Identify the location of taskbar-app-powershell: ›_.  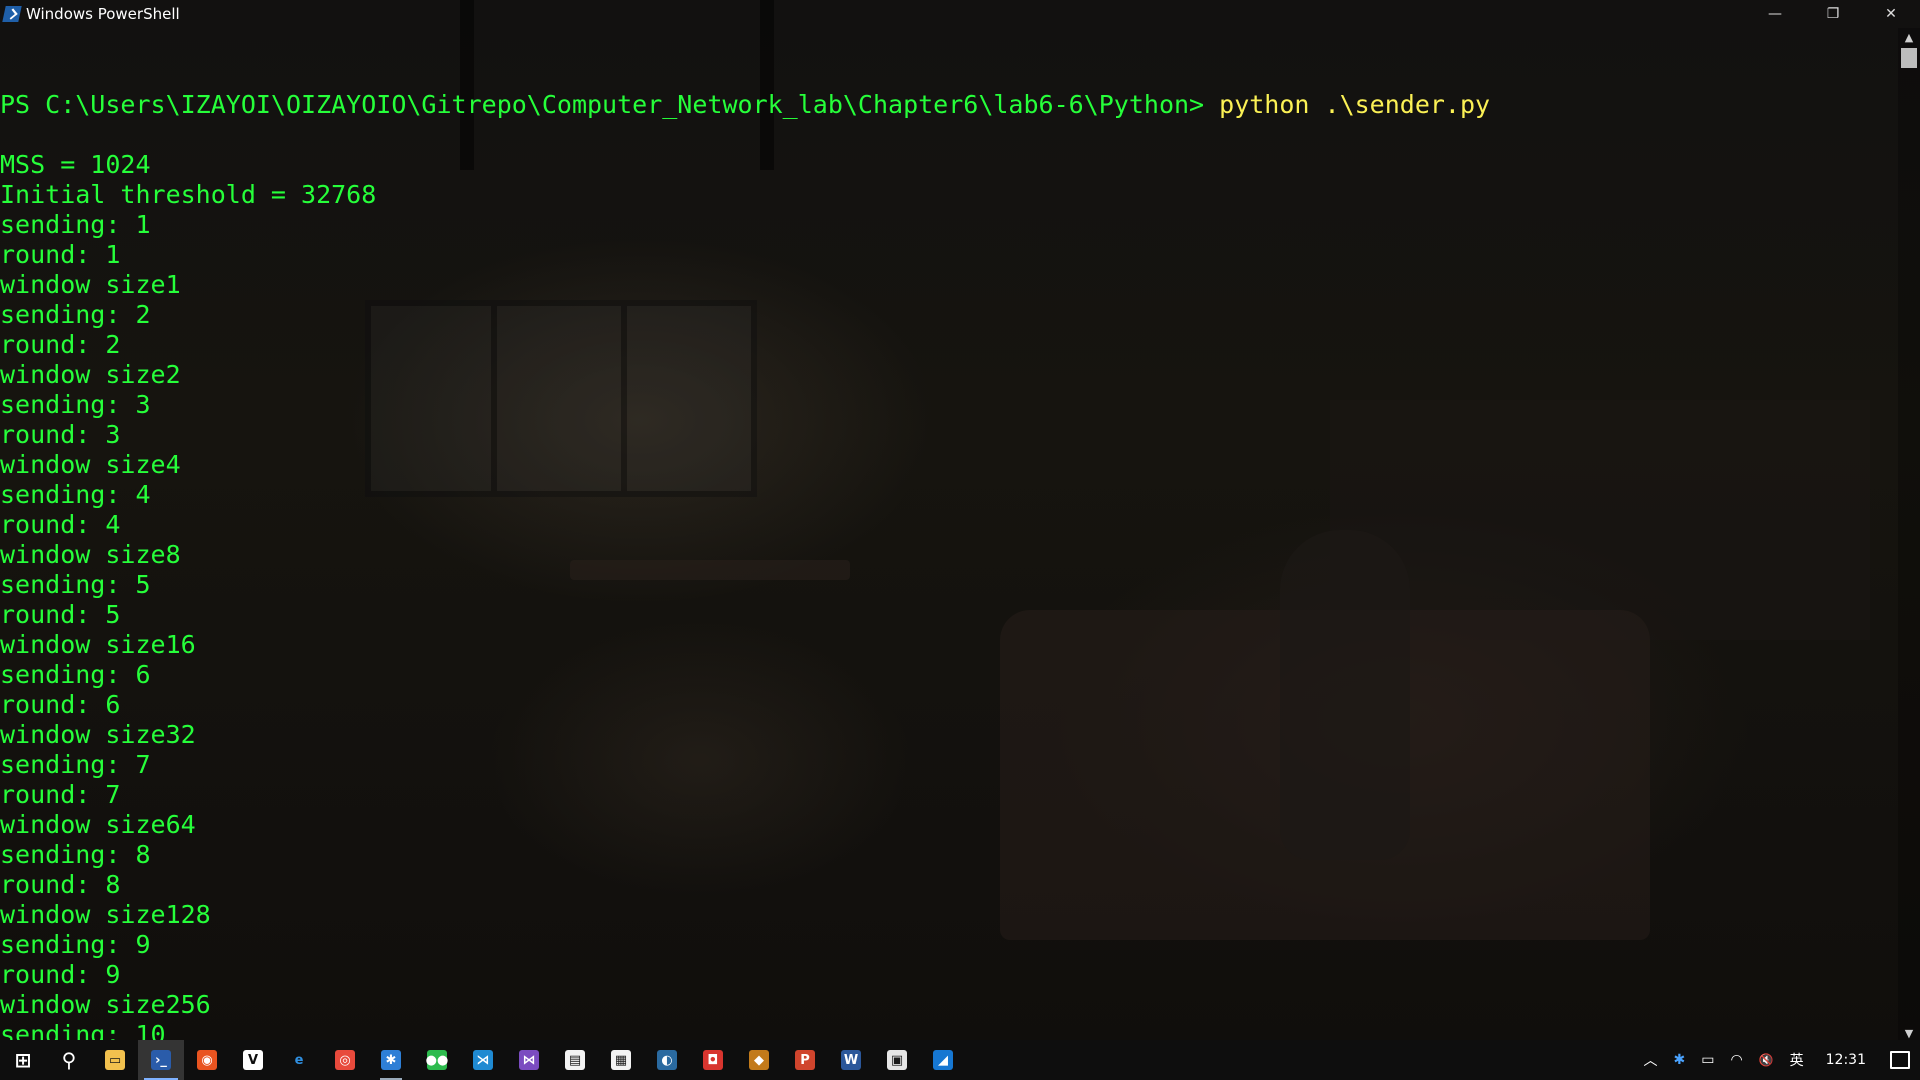
(161, 1060).